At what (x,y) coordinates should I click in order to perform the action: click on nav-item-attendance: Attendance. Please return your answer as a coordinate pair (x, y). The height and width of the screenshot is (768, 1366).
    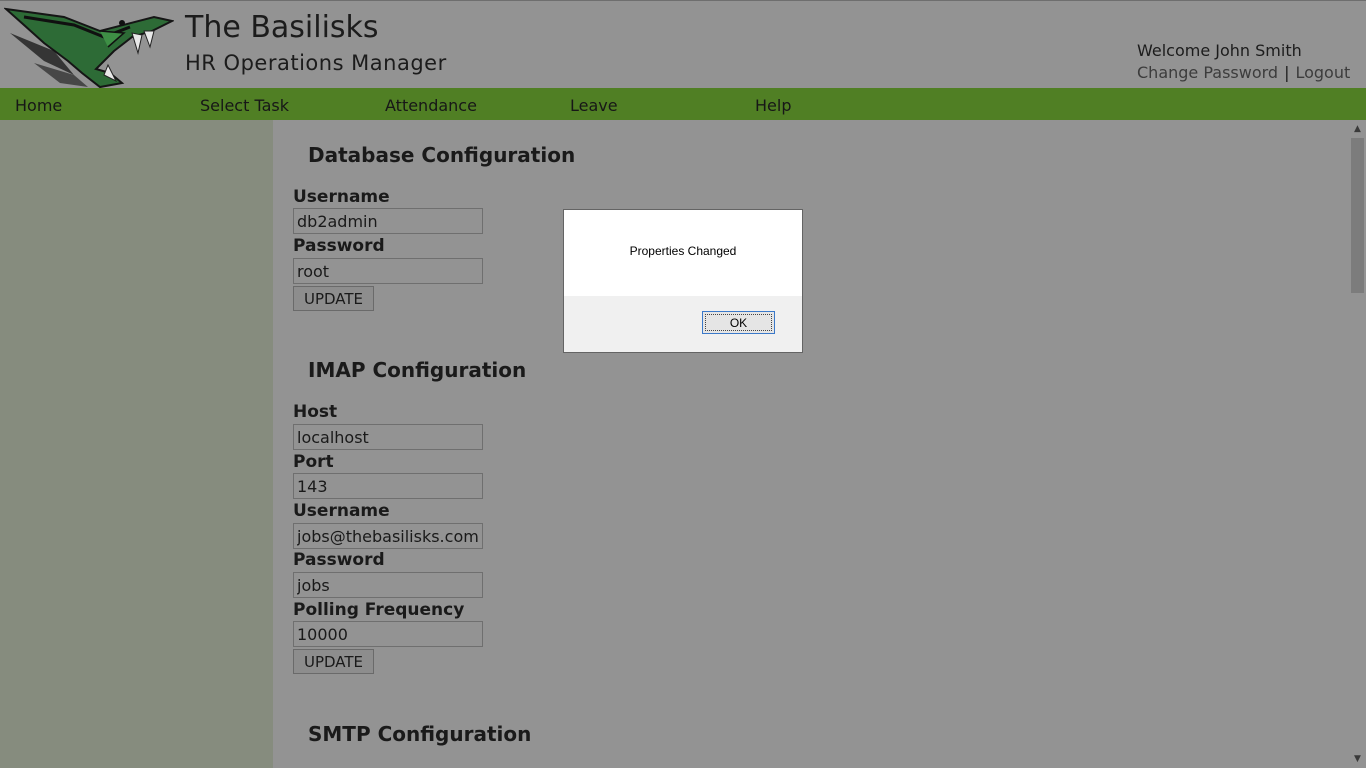
    Looking at the image, I should click on (431, 105).